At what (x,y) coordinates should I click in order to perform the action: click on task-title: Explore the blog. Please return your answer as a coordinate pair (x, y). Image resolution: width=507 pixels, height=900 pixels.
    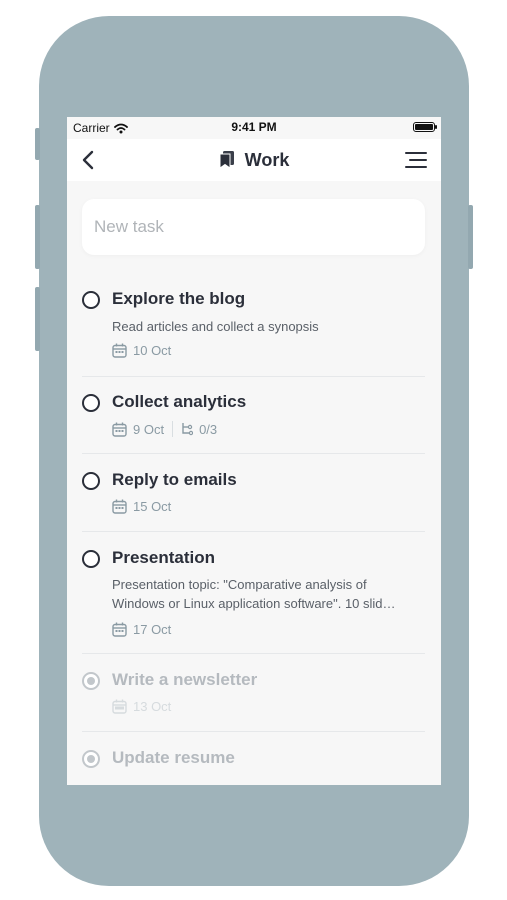
    Looking at the image, I should click on (179, 298).